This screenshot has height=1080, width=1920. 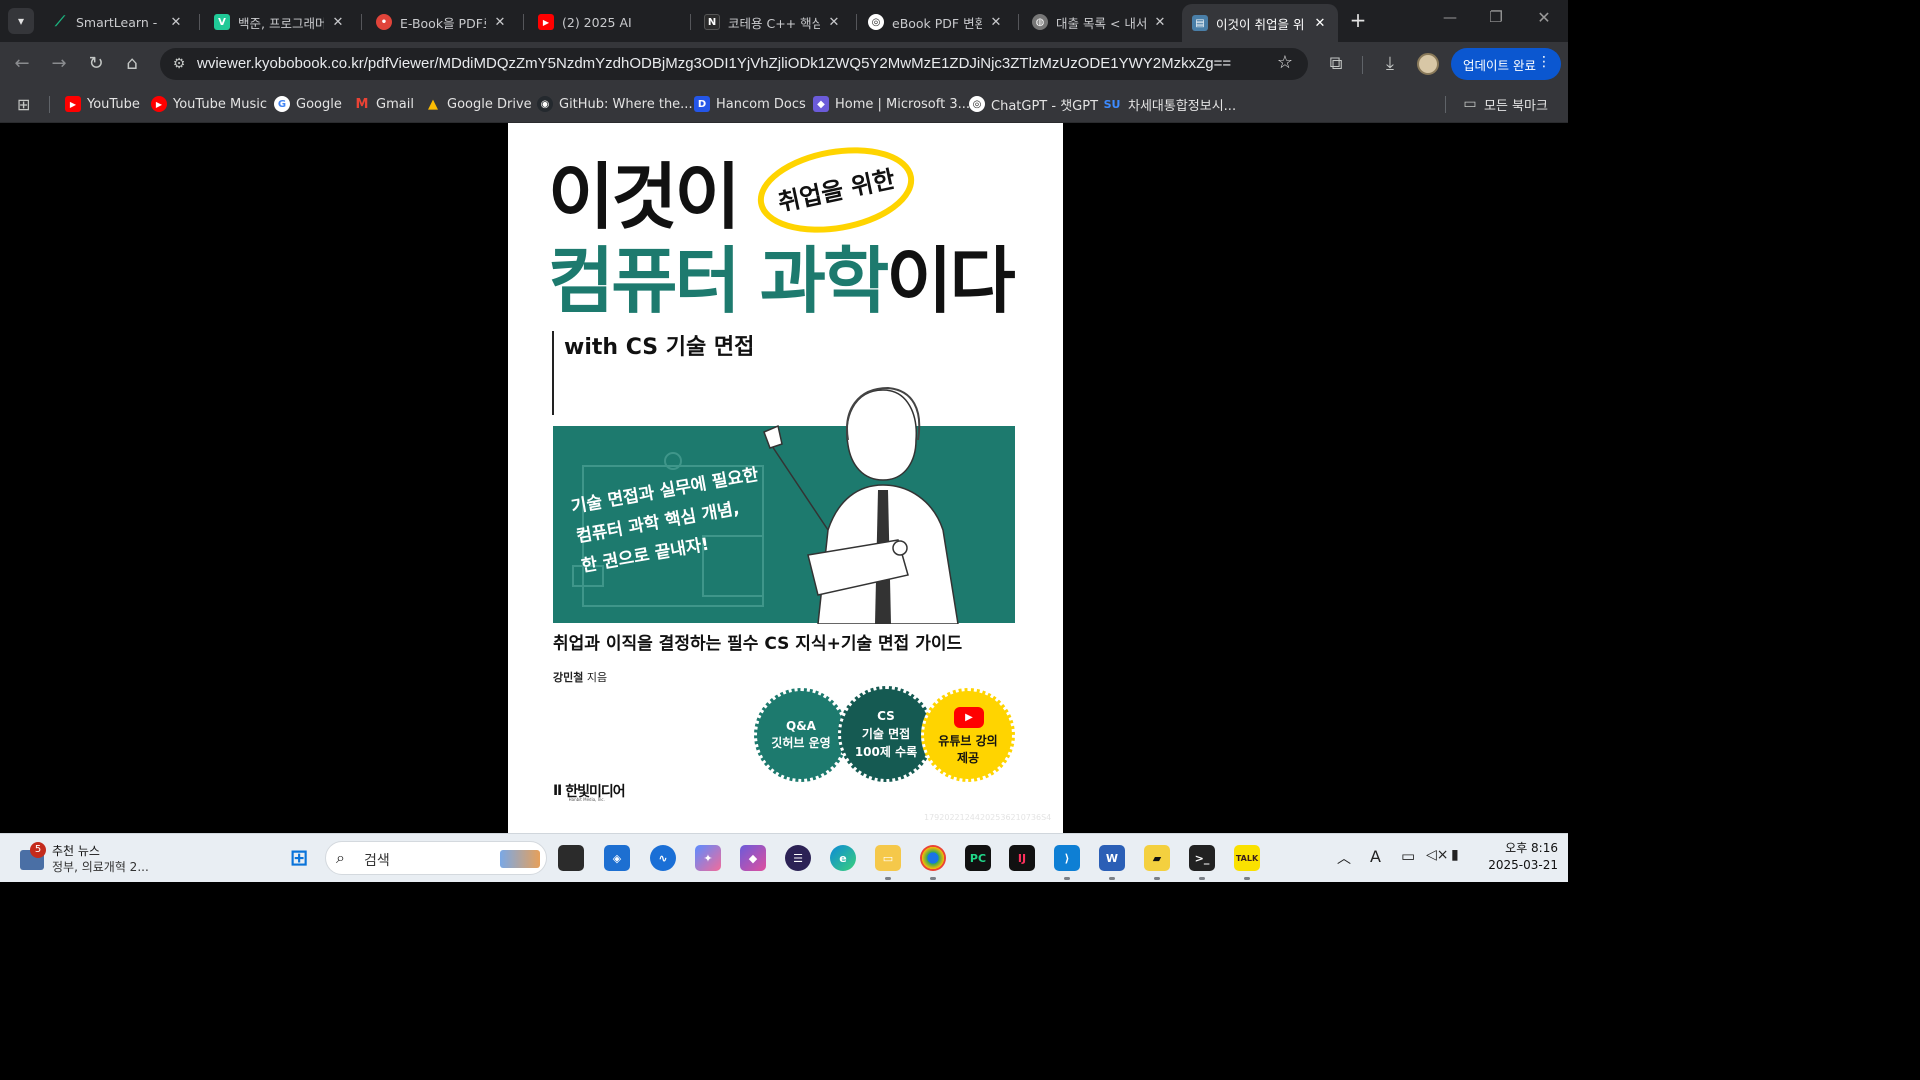 I want to click on tab-1: ⟋ SmartLearn - PA ✕, so click(x=118, y=22).